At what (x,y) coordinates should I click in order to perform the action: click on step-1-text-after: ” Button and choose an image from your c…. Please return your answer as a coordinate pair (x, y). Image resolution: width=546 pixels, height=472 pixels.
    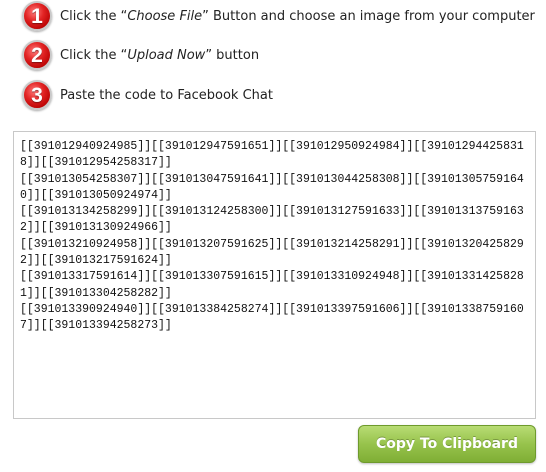
    Looking at the image, I should click on (368, 16).